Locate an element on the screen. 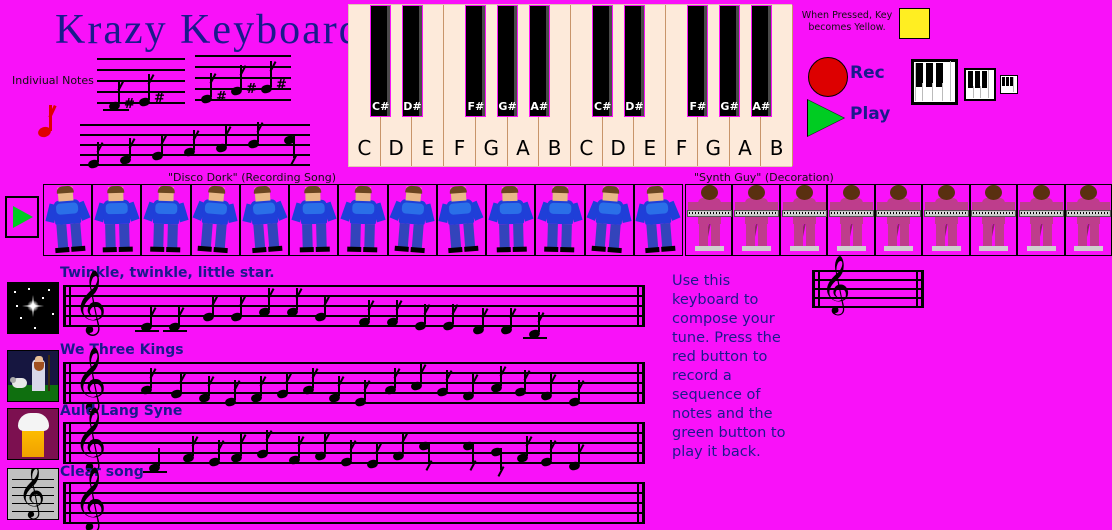 This screenshot has height=530, width=1112. black-key-asharp-9: A# is located at coordinates (761, 61).